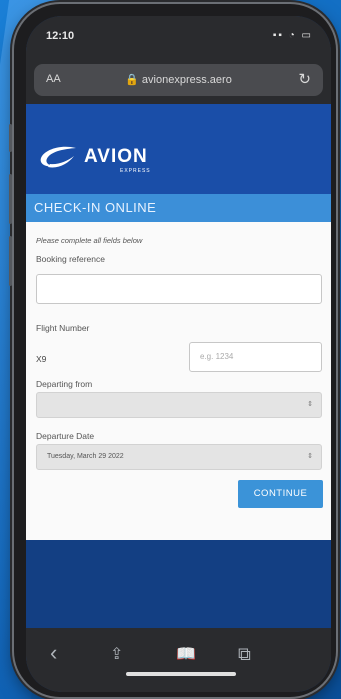 This screenshot has height=699, width=341. What do you see at coordinates (116, 156) in the screenshot?
I see `logo-wordmark: AVION` at bounding box center [116, 156].